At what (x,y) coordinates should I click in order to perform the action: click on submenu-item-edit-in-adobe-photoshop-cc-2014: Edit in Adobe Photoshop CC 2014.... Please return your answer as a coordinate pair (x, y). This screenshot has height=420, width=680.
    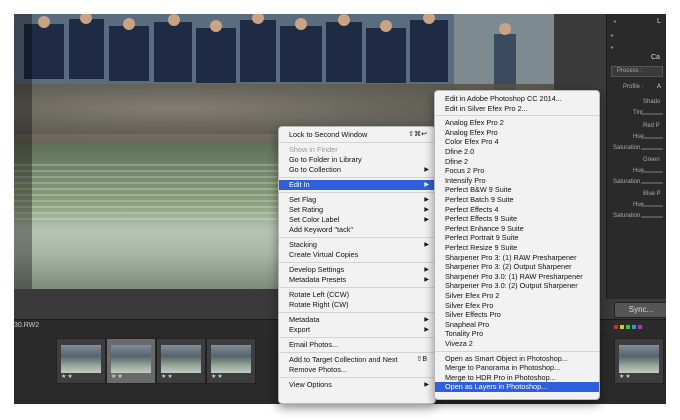
    Looking at the image, I should click on (517, 99).